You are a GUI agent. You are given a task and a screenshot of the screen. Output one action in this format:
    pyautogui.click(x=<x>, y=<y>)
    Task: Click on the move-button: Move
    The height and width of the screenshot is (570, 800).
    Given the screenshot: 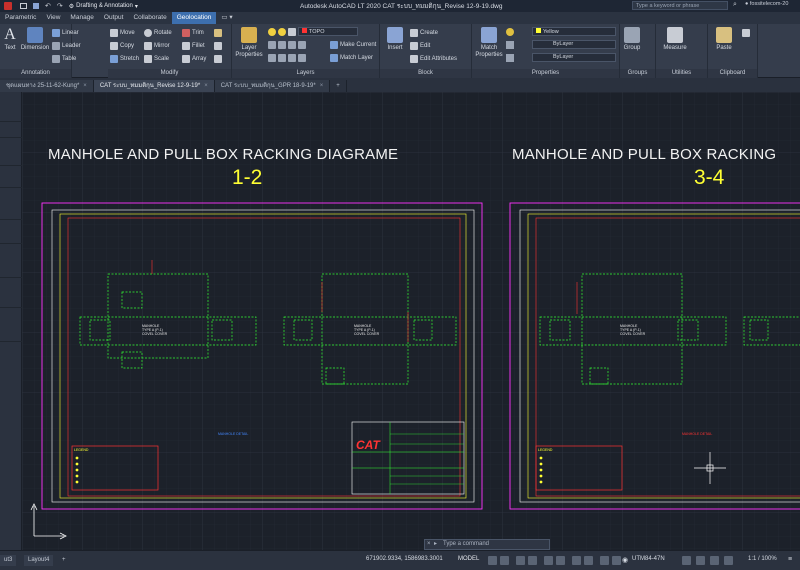 What is the action you would take?
    pyautogui.click(x=122, y=33)
    